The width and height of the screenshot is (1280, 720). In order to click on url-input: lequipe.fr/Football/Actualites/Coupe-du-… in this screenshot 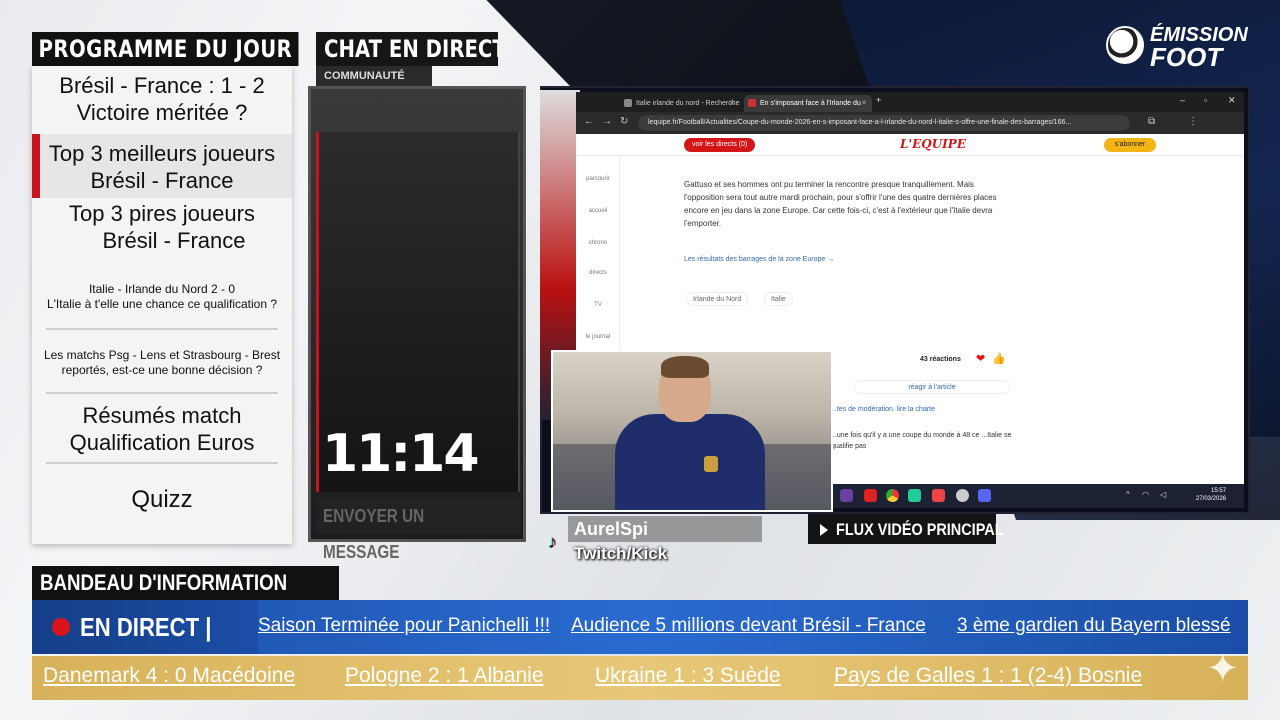, I will do `click(884, 123)`.